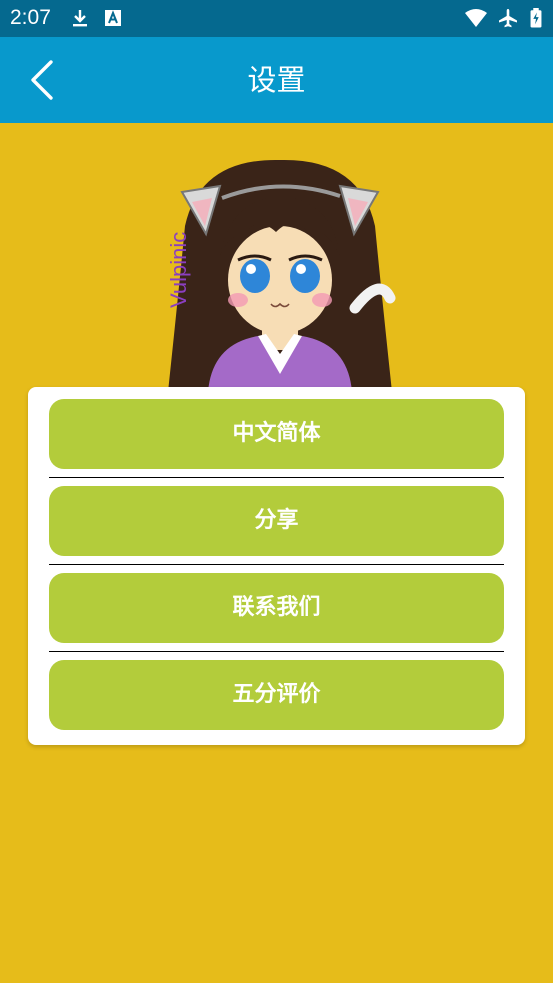  Describe the element at coordinates (276, 521) in the screenshot. I see `share-button: 分享` at that location.